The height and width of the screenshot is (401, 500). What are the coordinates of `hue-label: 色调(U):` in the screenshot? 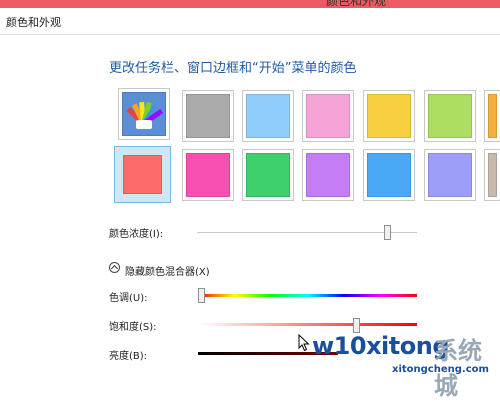 It's located at (128, 298).